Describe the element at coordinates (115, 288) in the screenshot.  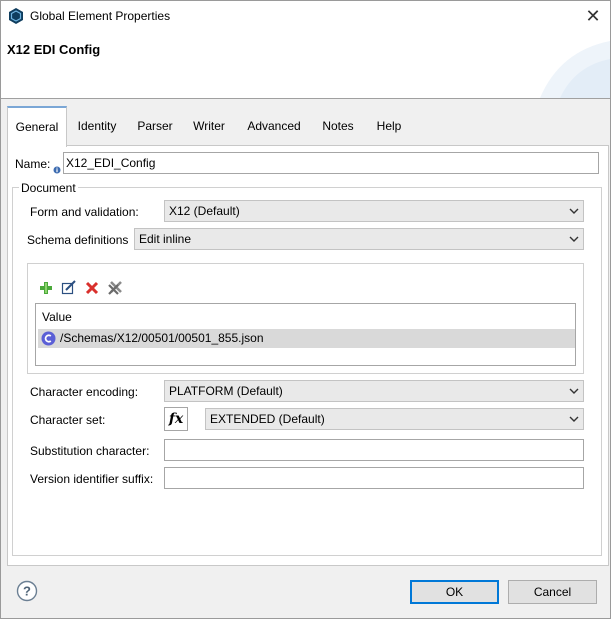
I see `delete-all-icon` at that location.